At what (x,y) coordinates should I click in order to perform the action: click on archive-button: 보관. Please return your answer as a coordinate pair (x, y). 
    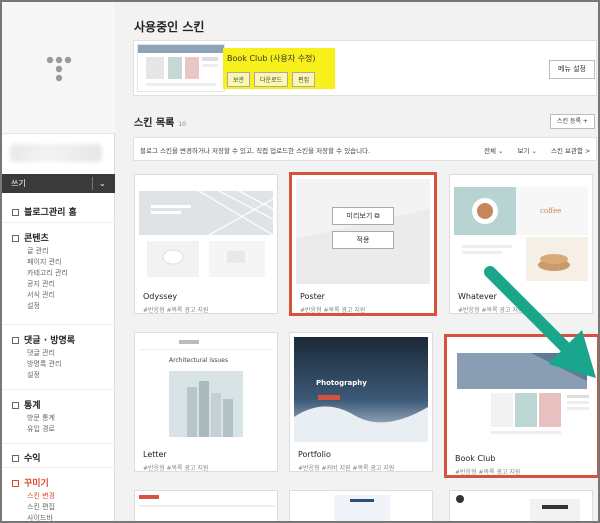
    Looking at the image, I should click on (239, 79).